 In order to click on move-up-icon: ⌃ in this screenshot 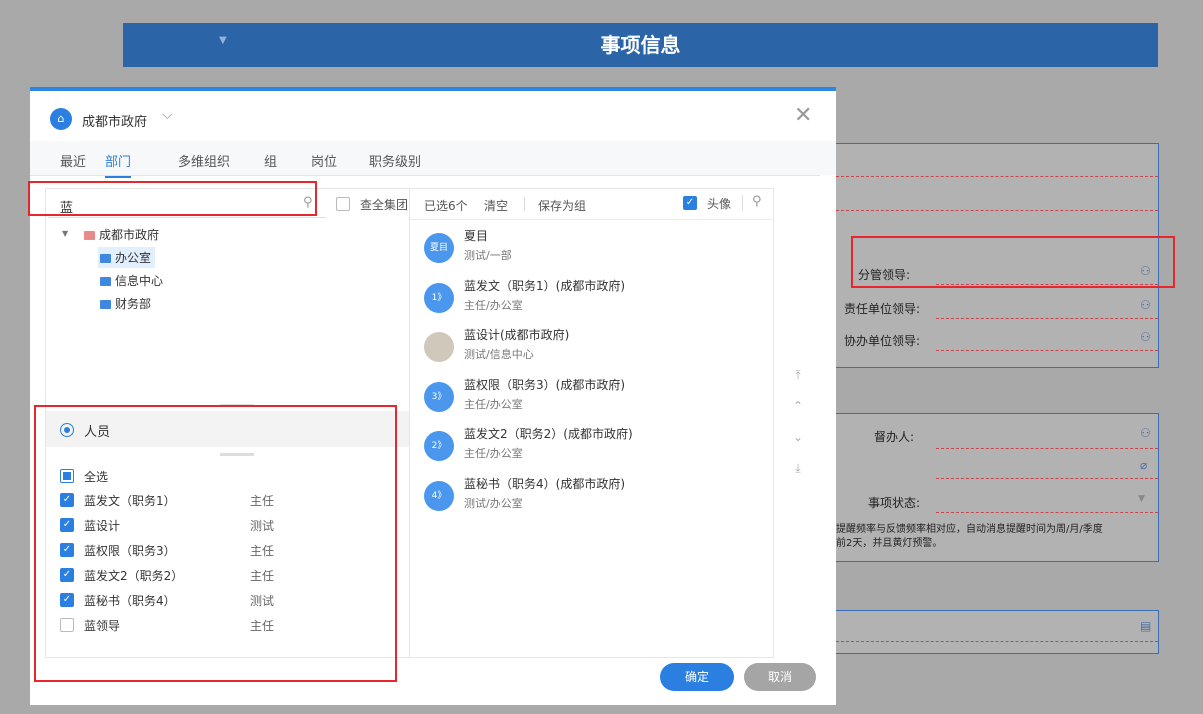, I will do `click(798, 406)`.